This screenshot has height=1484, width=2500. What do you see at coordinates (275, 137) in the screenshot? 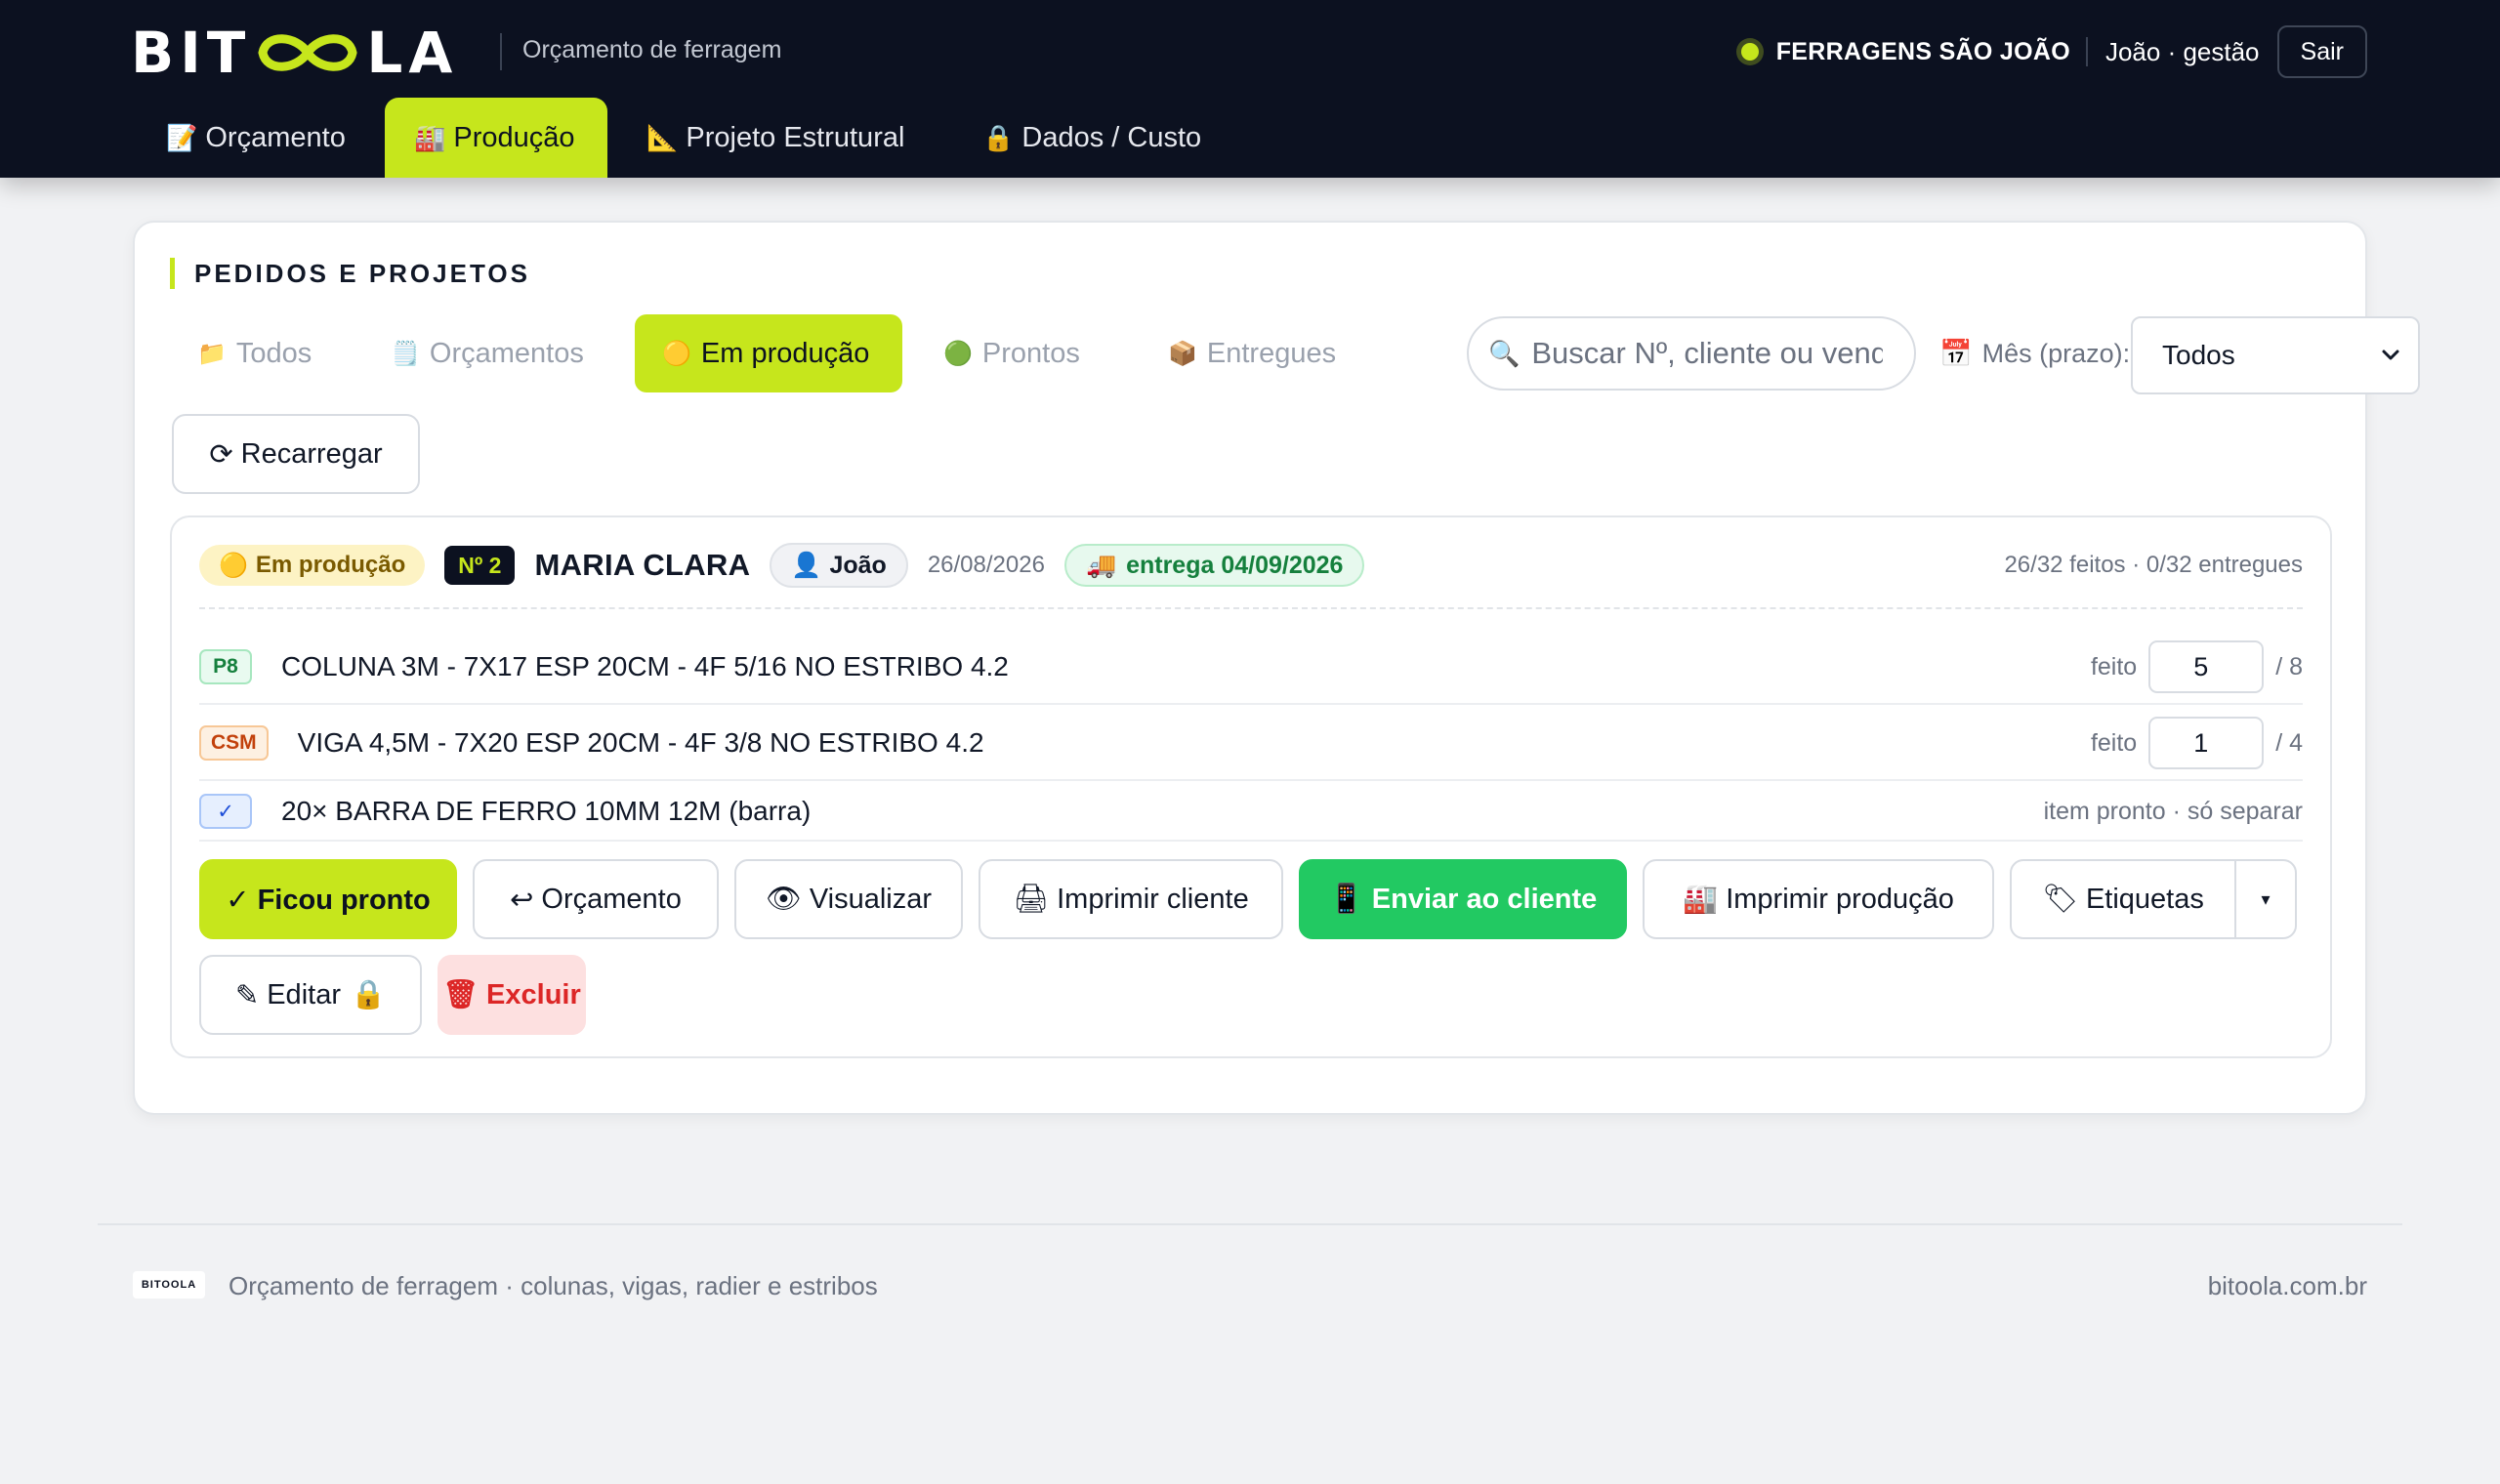
I see `tab-label: Orçamento` at bounding box center [275, 137].